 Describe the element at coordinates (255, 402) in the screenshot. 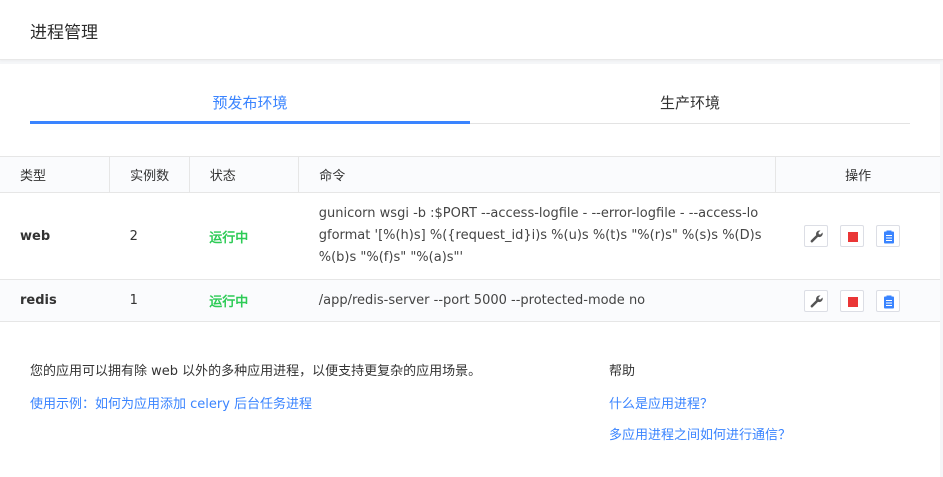

I see `example-link: 使用示例：如何为应用添加 celery 后台任务进程` at that location.